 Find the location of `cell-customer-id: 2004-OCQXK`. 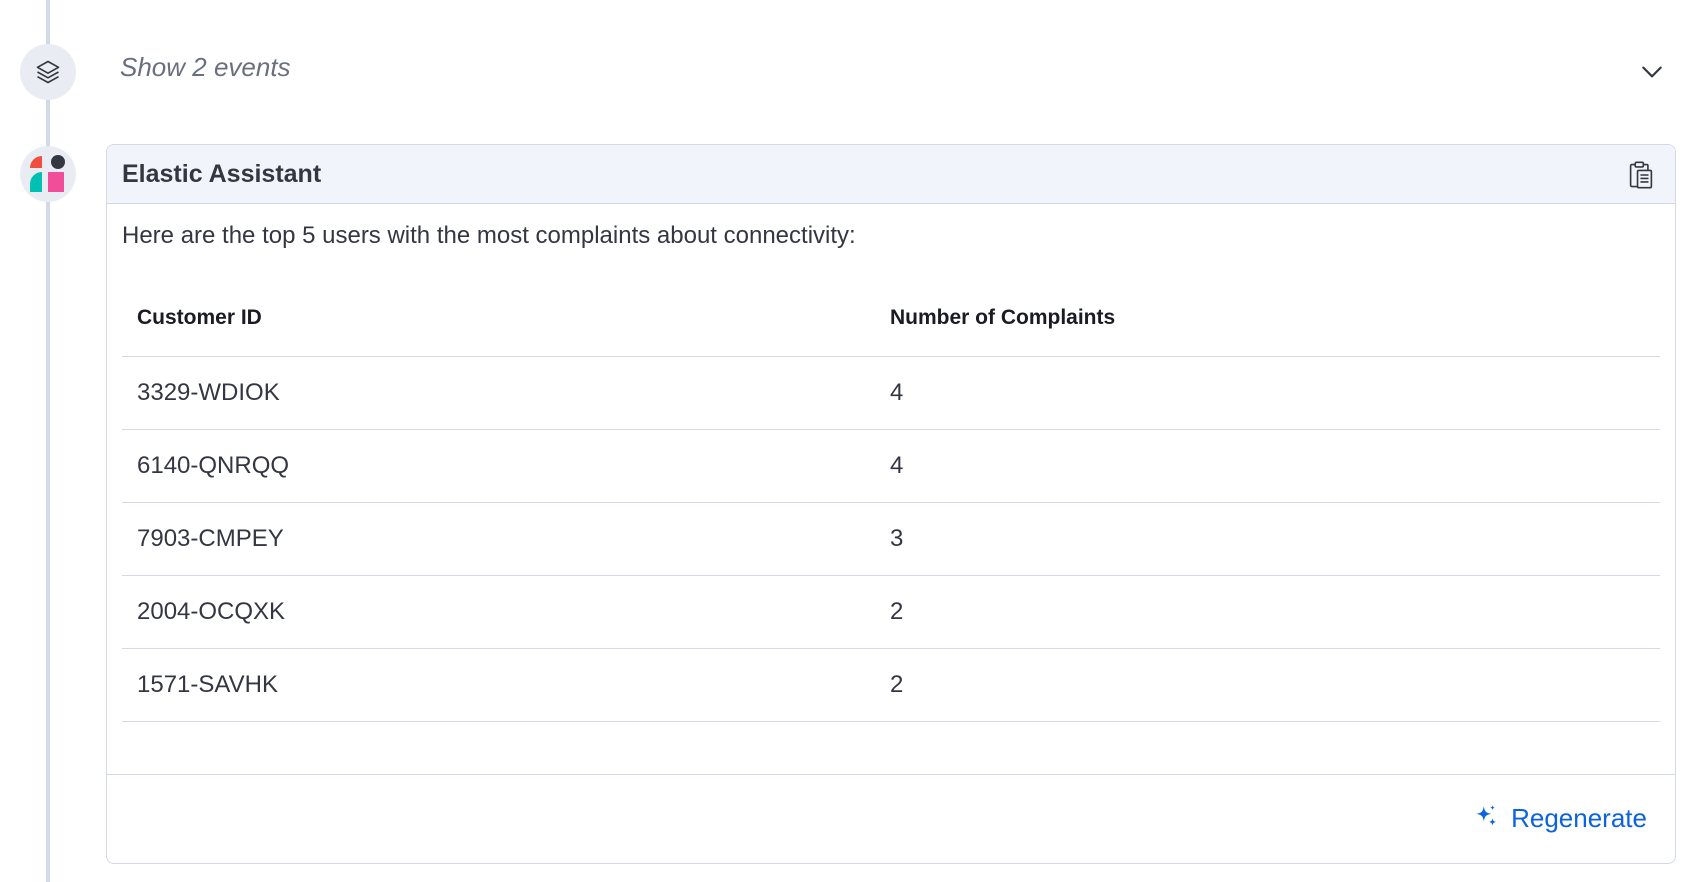

cell-customer-id: 2004-OCQXK is located at coordinates (211, 611).